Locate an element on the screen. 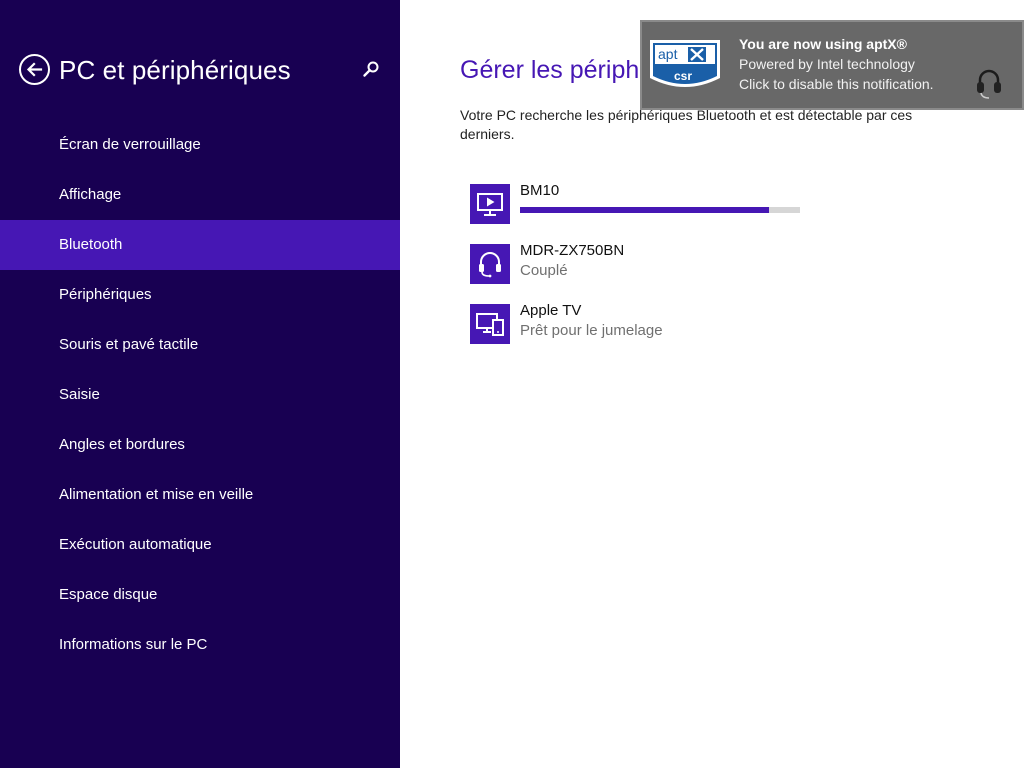 Image resolution: width=1024 pixels, height=768 pixels. toast-title: You are now using aptX® is located at coordinates (823, 44).